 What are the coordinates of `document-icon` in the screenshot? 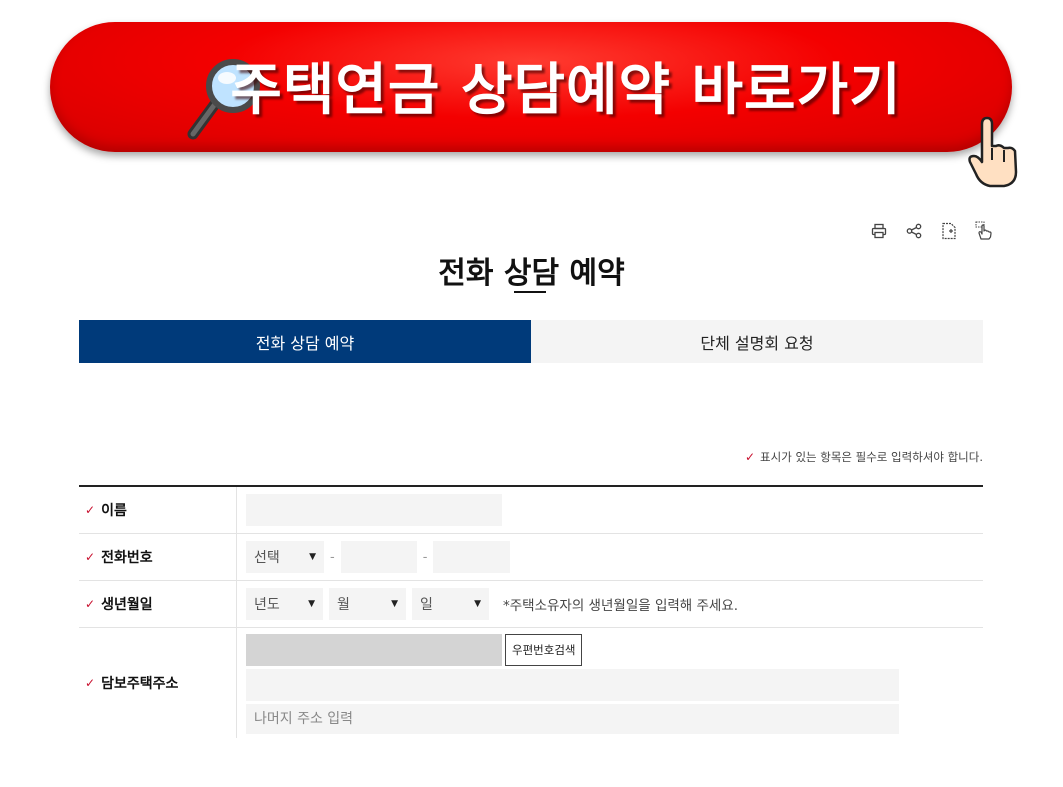 It's located at (949, 231).